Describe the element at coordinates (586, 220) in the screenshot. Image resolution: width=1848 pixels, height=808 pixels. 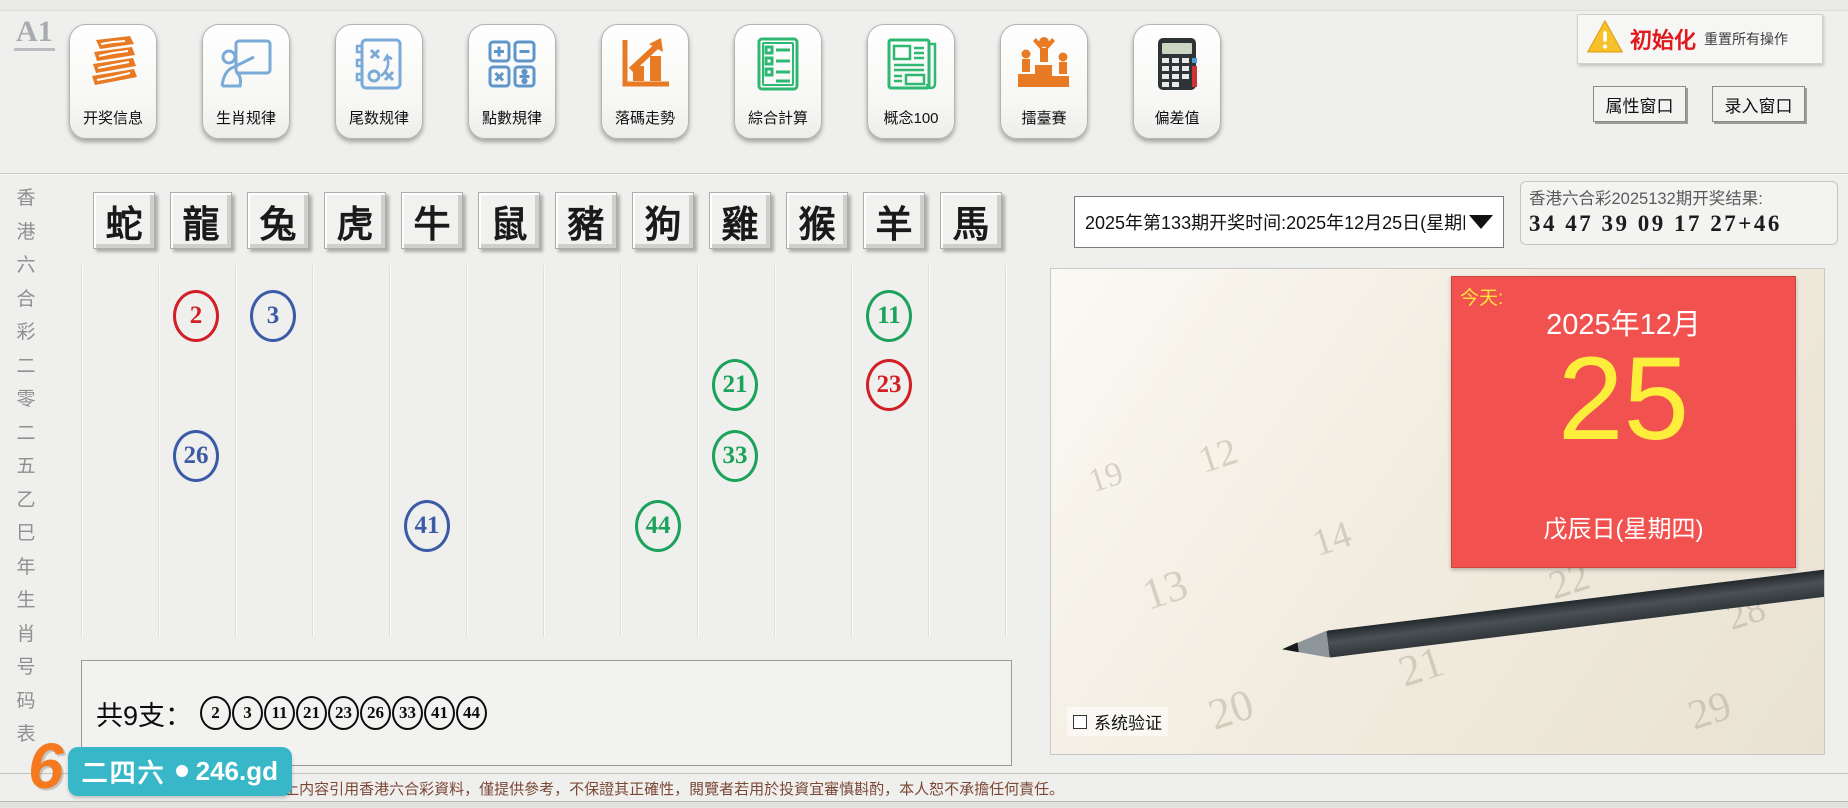
I see `zodiac-button: 豬` at that location.